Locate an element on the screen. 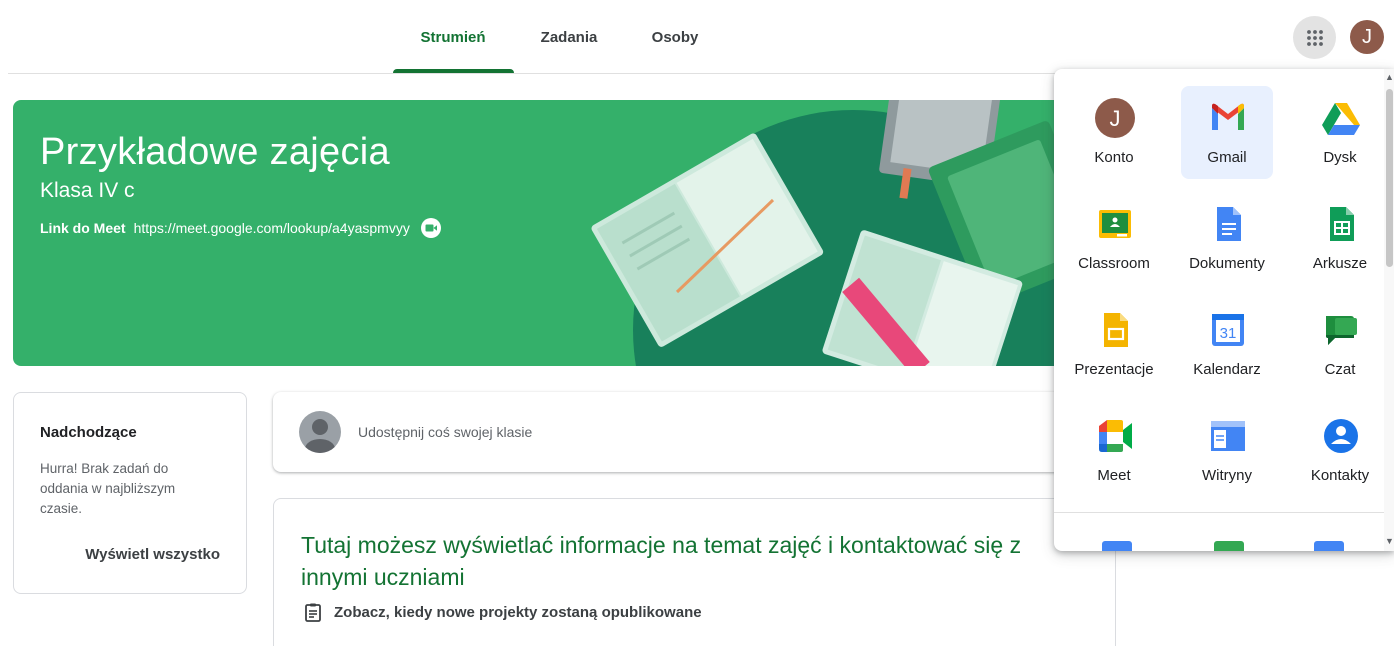 The width and height of the screenshot is (1394, 646). meet-link-label: Link do Meet is located at coordinates (83, 228).